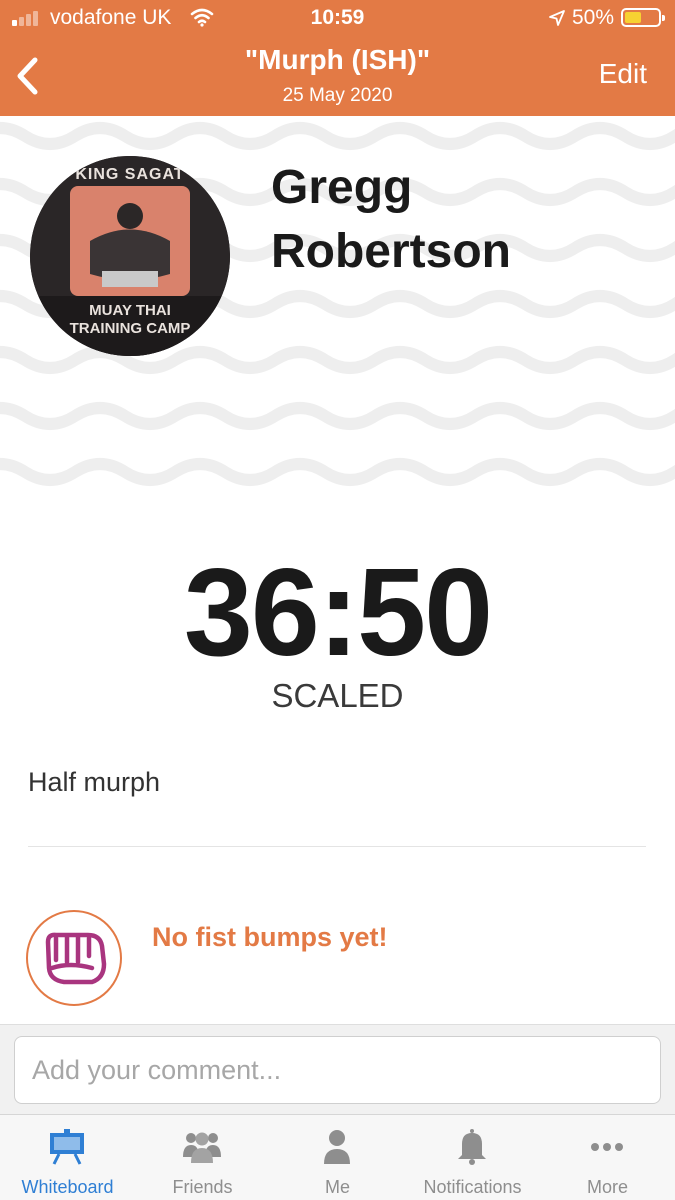 The width and height of the screenshot is (675, 1200). What do you see at coordinates (607, 1147) in the screenshot?
I see `more-dots-icon` at bounding box center [607, 1147].